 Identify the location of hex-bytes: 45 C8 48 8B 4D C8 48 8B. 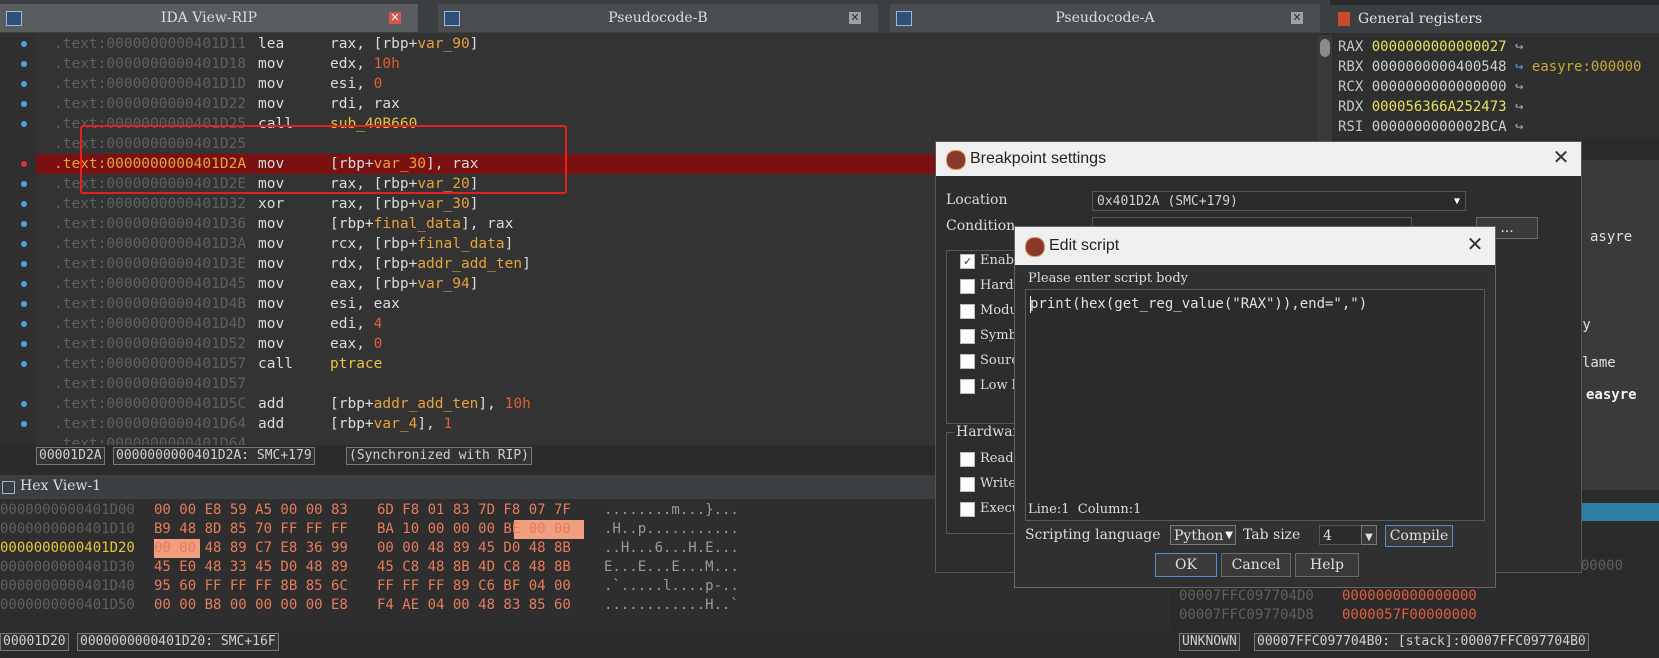
(474, 567).